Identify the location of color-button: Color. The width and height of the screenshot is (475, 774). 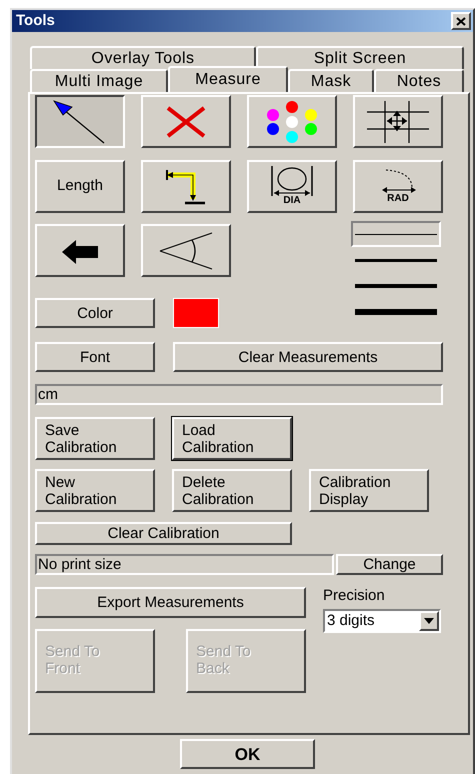
(95, 313).